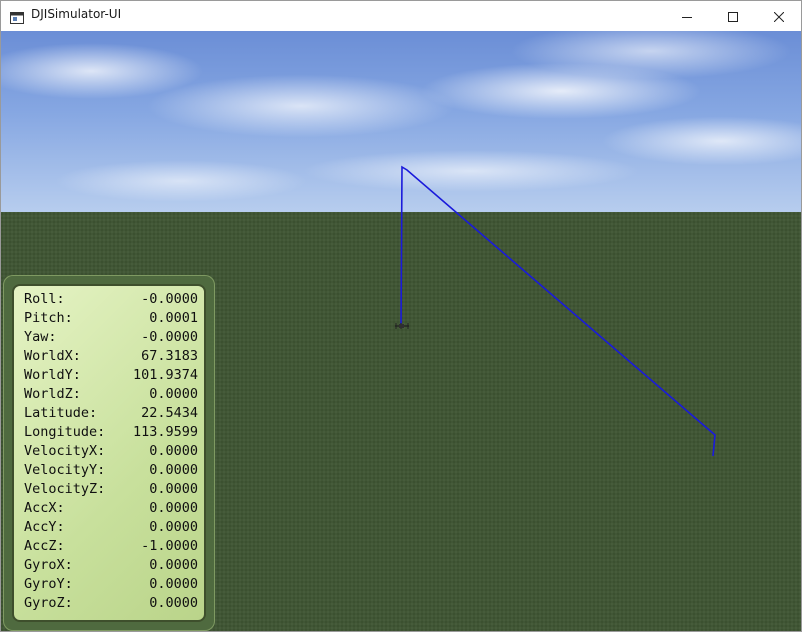 The height and width of the screenshot is (632, 802). I want to click on telemetry-label: Longitude:, so click(65, 432).